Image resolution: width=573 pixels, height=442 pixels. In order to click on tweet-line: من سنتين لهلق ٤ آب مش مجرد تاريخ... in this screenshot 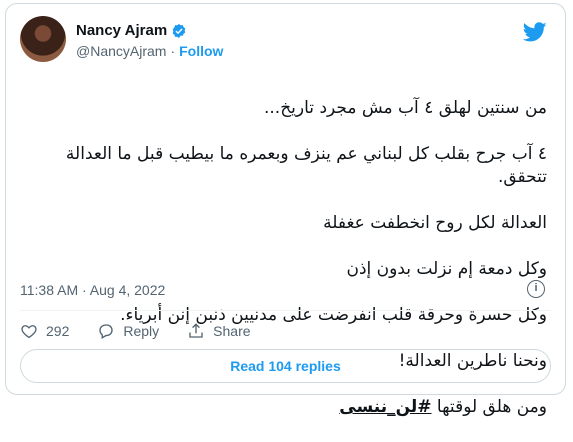, I will do `click(405, 108)`.